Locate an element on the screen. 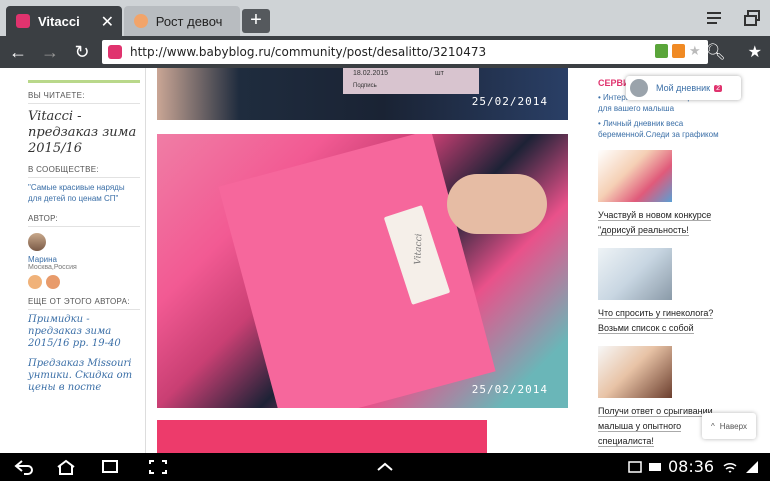  boy-icon is located at coordinates (53, 282).